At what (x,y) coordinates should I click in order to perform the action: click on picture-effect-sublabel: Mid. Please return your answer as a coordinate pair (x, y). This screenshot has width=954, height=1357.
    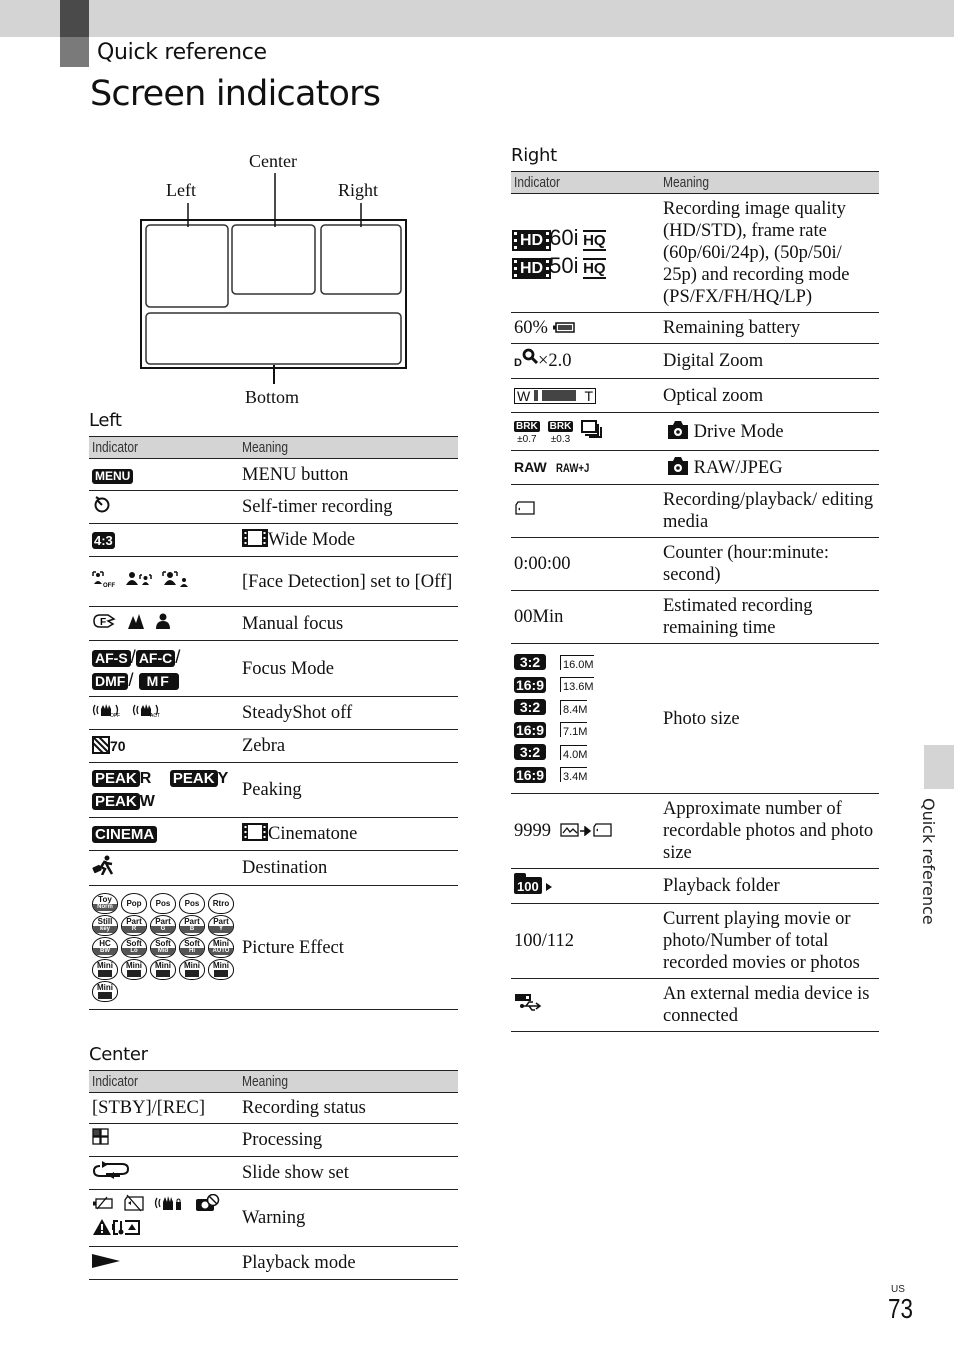
    Looking at the image, I should click on (163, 951).